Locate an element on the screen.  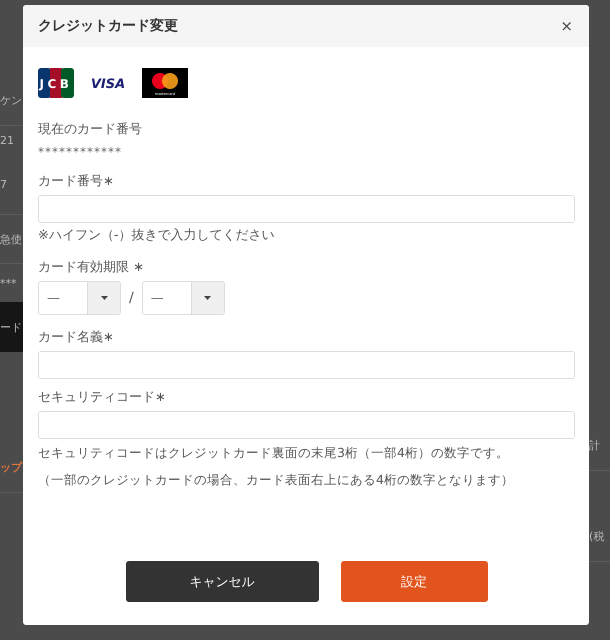
dialog-title: クレジットカード変更 is located at coordinates (108, 26).